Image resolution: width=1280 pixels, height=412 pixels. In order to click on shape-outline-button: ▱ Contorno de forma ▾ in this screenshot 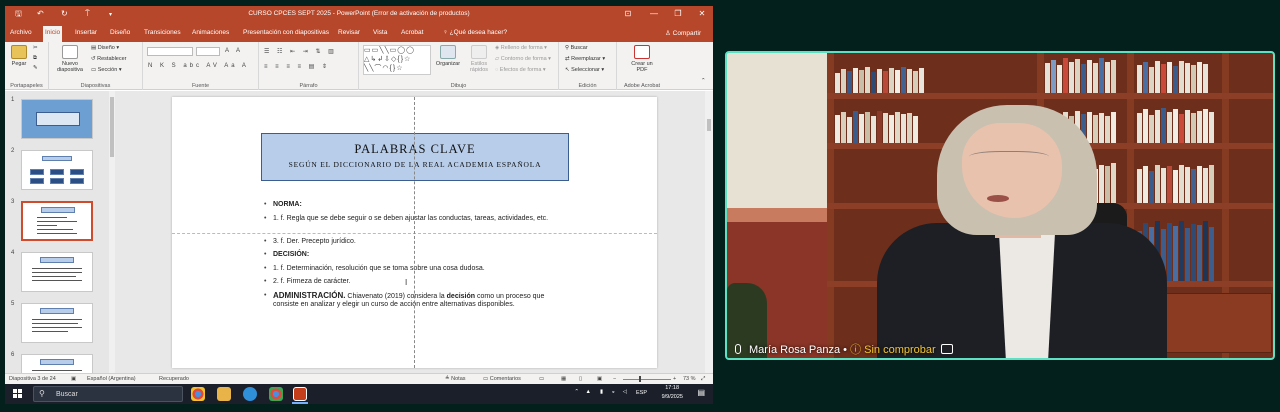, I will do `click(523, 59)`.